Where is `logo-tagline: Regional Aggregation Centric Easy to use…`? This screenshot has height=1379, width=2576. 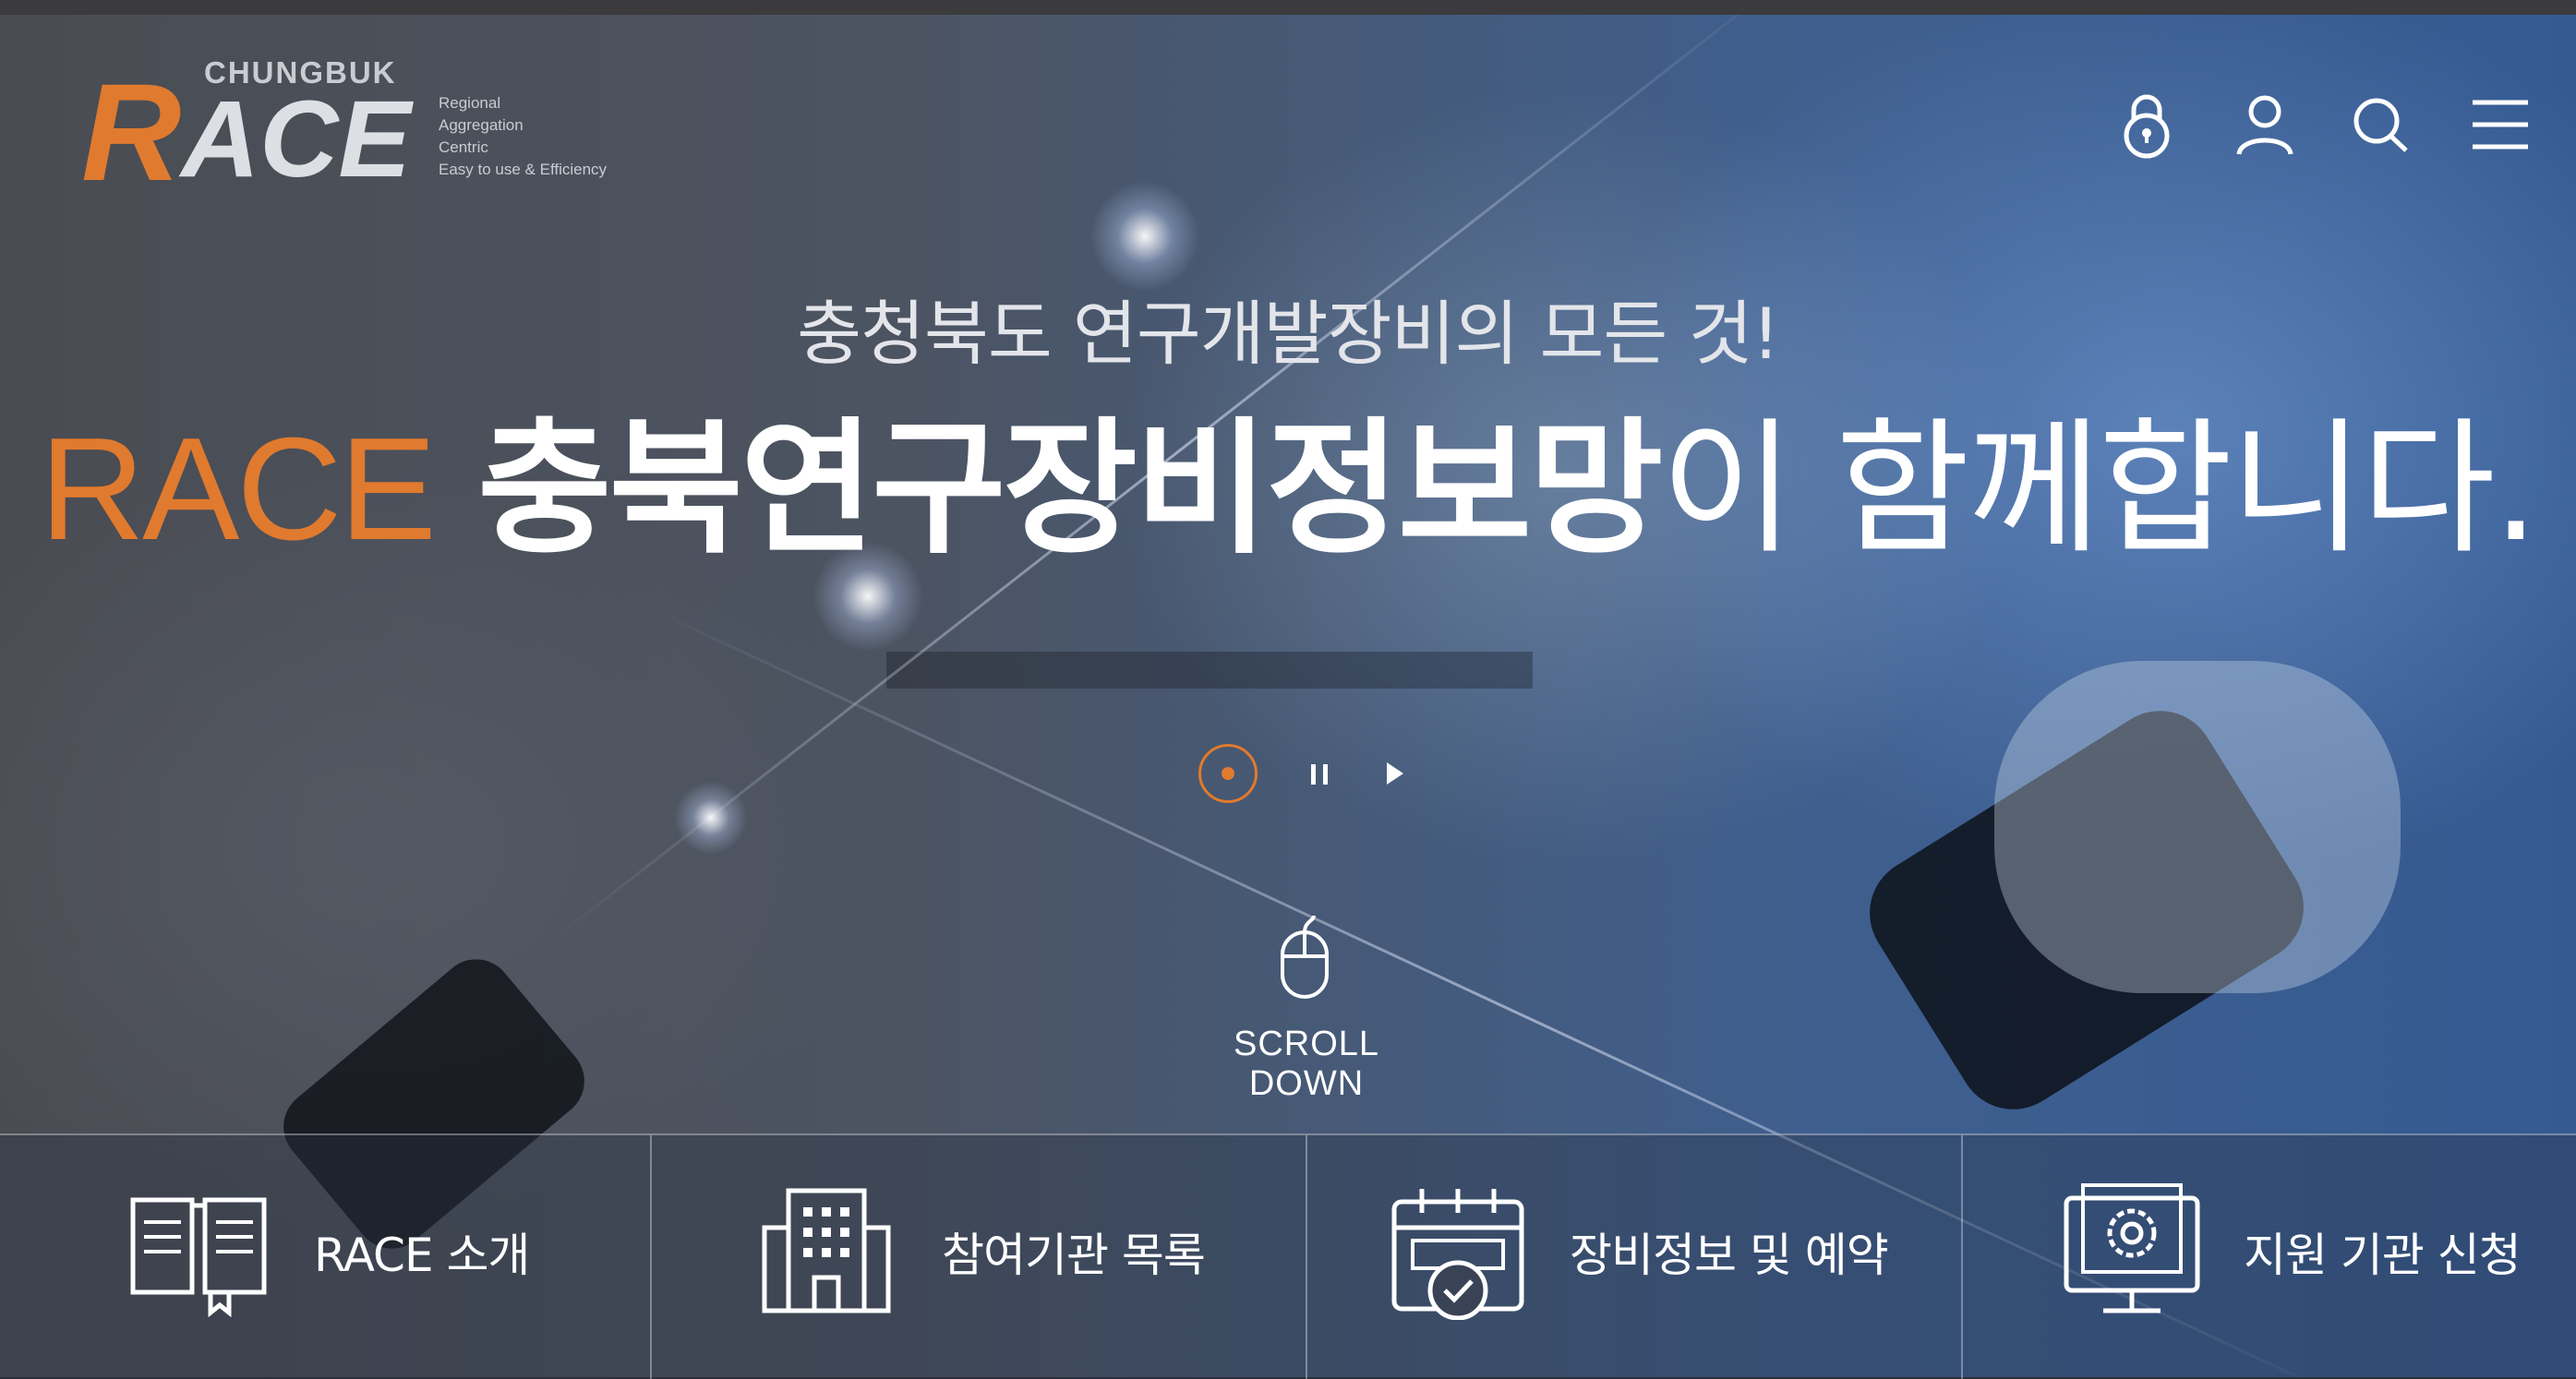
logo-tagline: Regional Aggregation Centric Easy to use… is located at coordinates (523, 137).